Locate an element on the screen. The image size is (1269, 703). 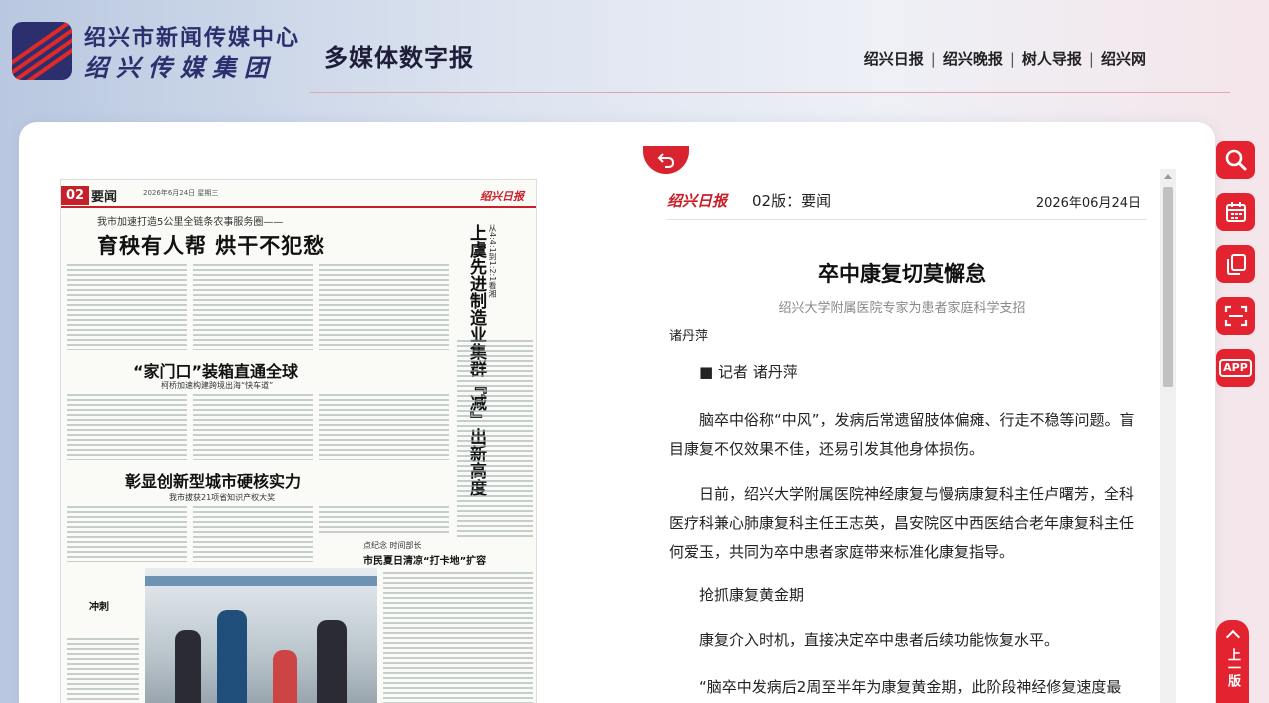
scan-button is located at coordinates (1235, 316).